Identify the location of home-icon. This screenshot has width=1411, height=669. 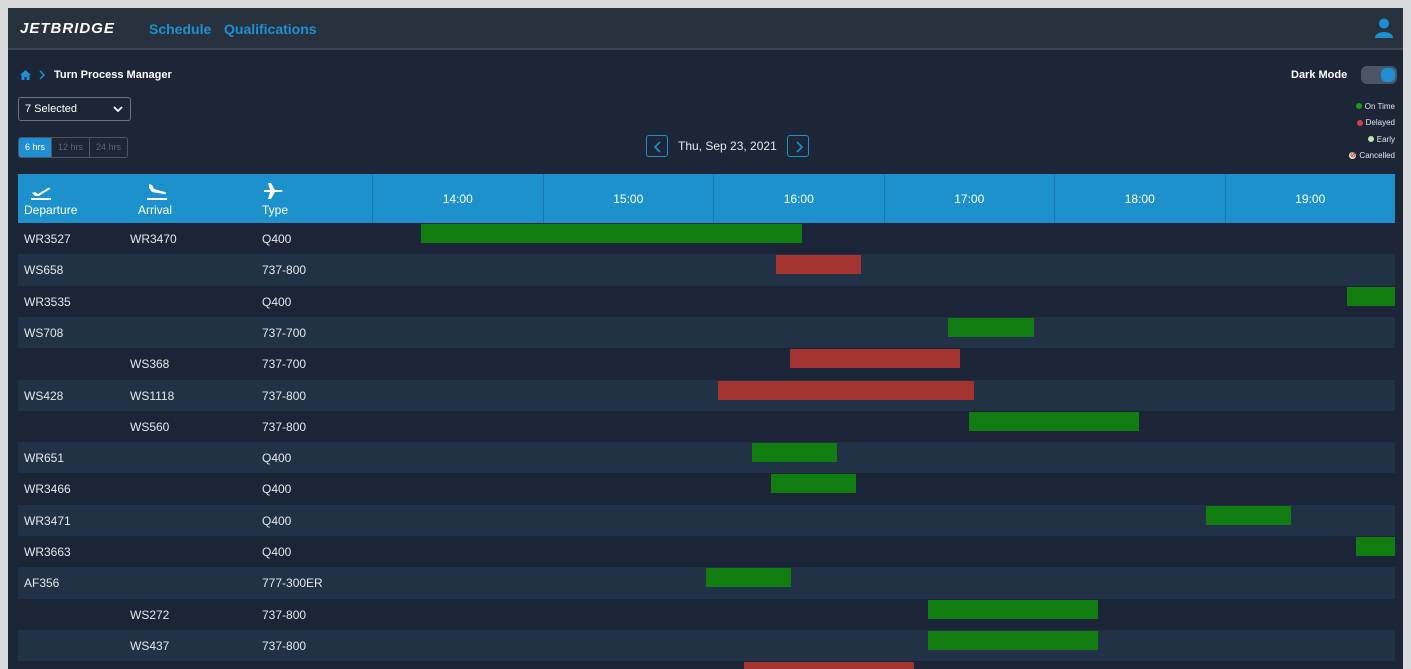
(25, 75).